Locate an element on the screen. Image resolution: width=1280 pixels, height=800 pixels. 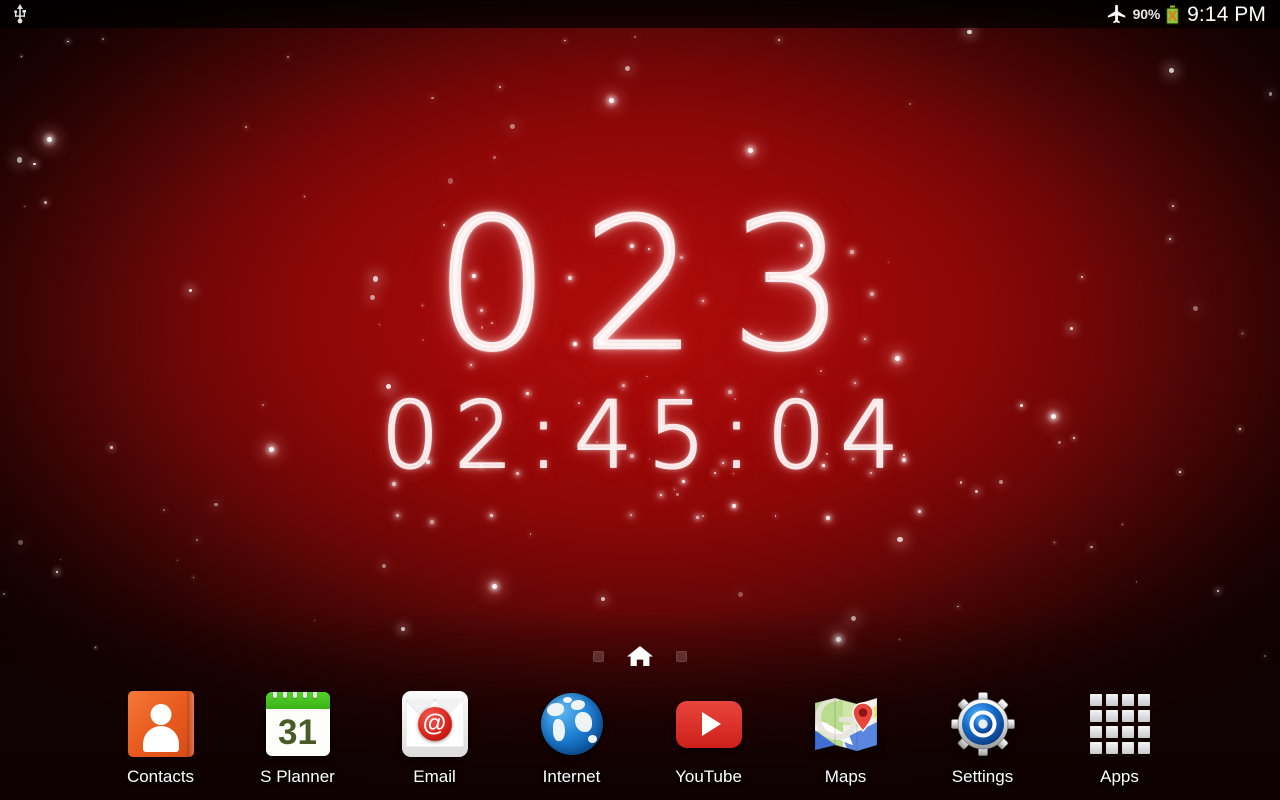
dock-item-s-planner: 31 S Planner is located at coordinates (297, 736).